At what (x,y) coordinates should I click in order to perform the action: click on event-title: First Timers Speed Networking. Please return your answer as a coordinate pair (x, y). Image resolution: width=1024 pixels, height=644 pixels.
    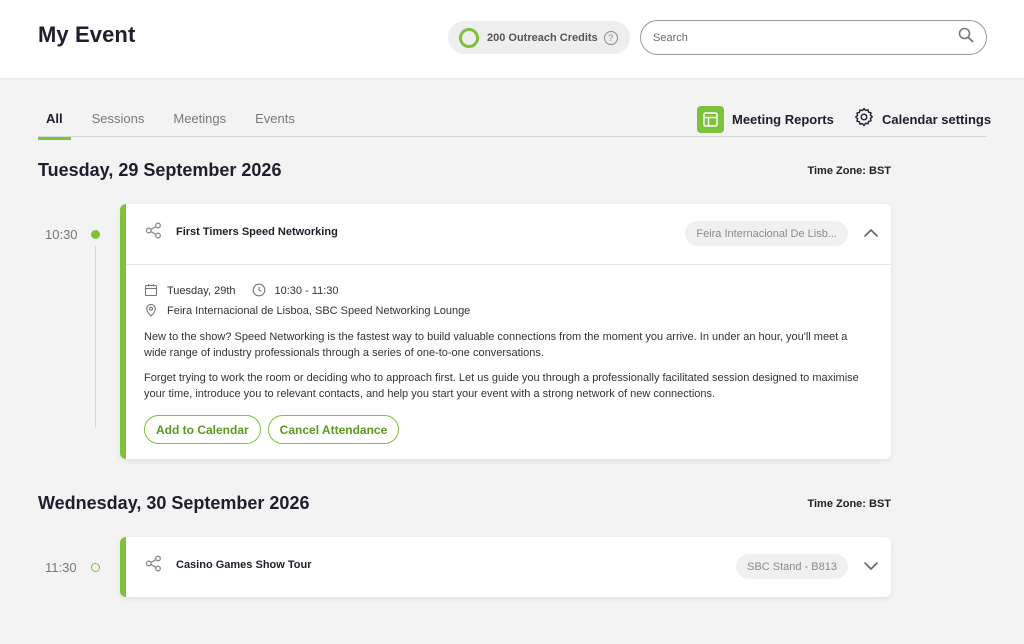
    Looking at the image, I should click on (257, 232).